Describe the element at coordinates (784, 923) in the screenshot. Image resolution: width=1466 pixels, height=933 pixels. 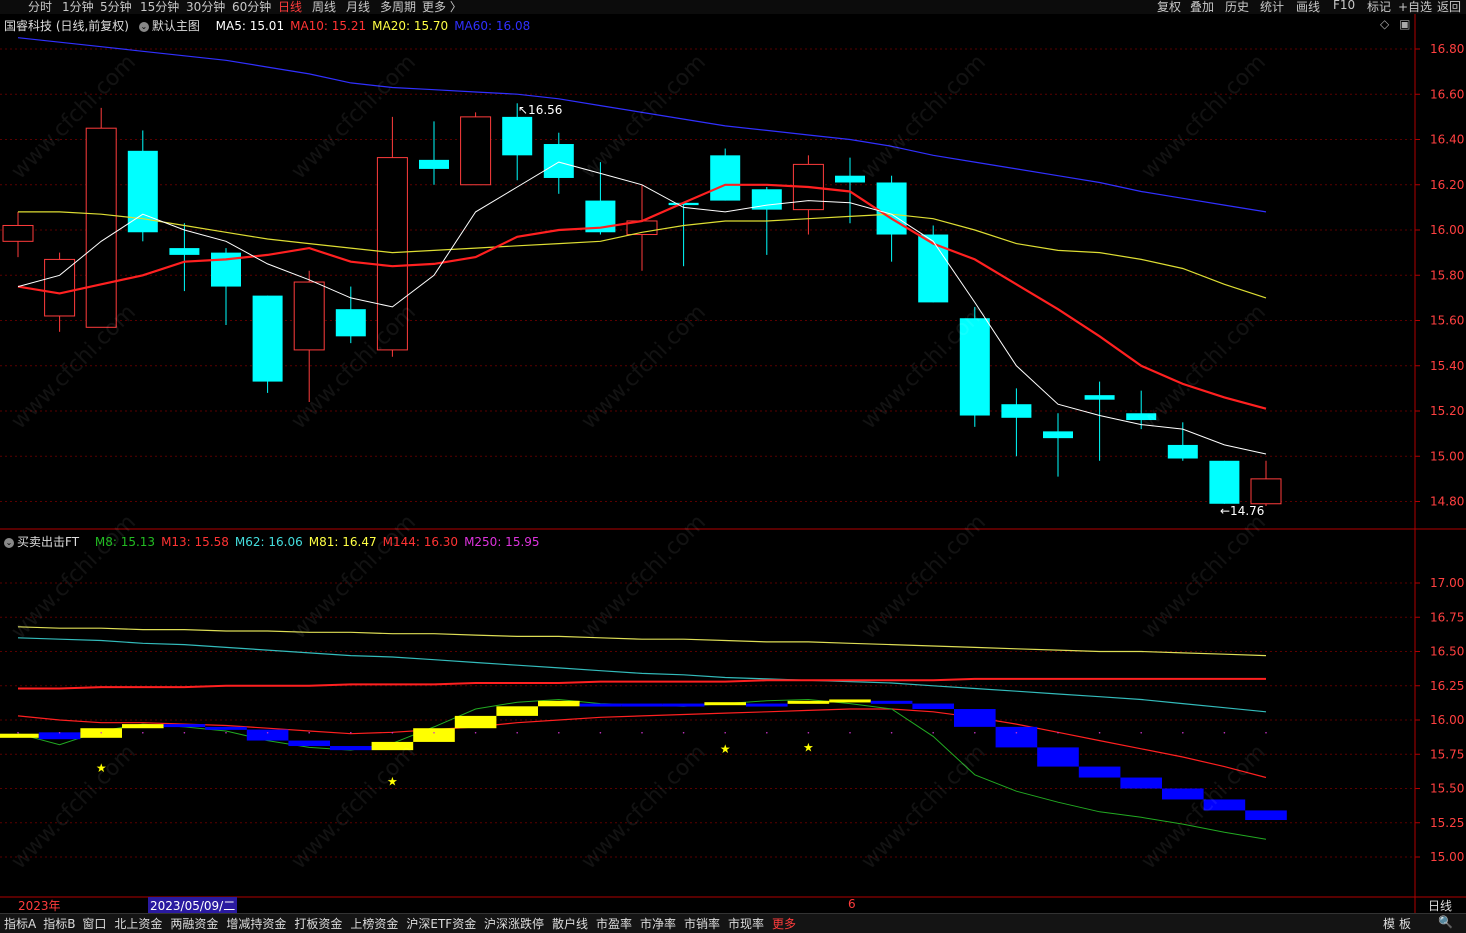
I see `bottom-tab: 更多` at that location.